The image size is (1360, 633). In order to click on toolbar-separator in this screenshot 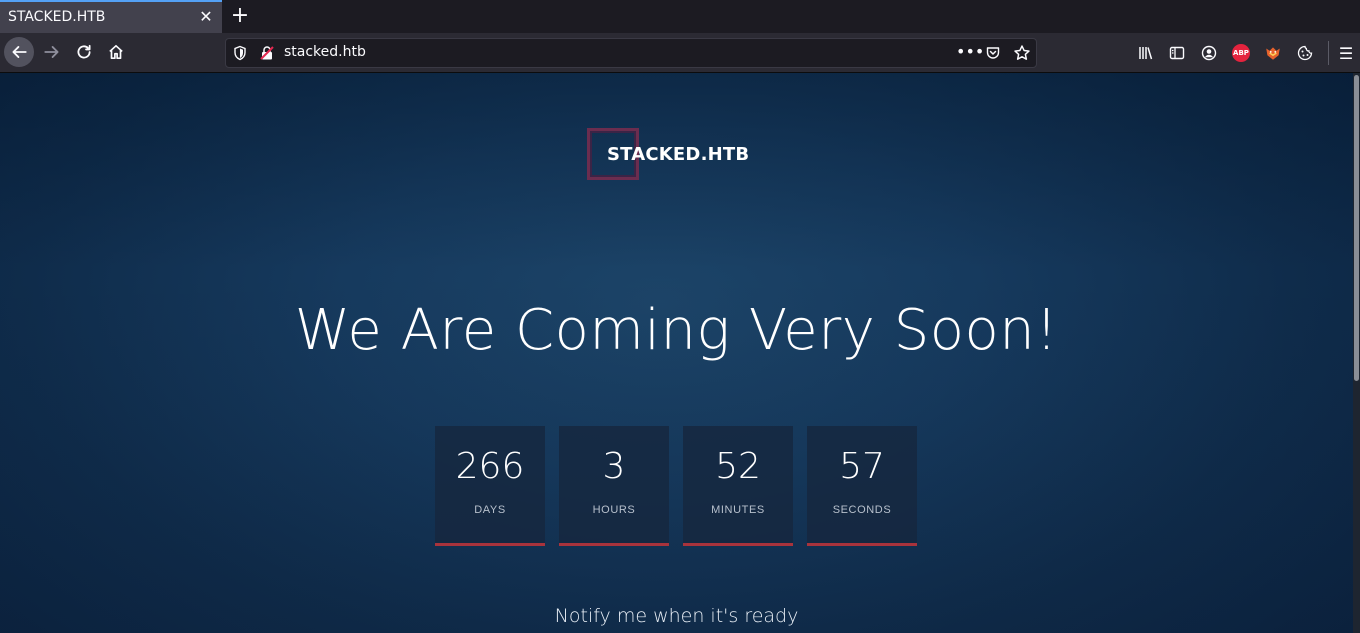, I will do `click(1328, 53)`.